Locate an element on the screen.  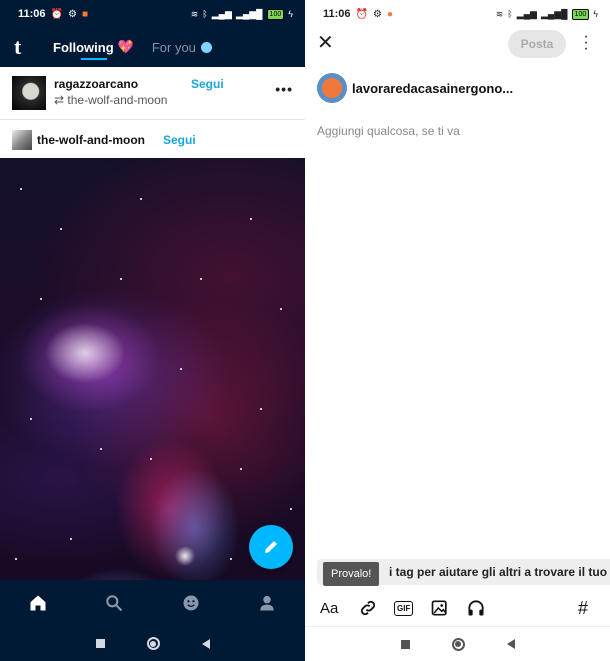
hashtag-icon: # is located at coordinates (583, 608).